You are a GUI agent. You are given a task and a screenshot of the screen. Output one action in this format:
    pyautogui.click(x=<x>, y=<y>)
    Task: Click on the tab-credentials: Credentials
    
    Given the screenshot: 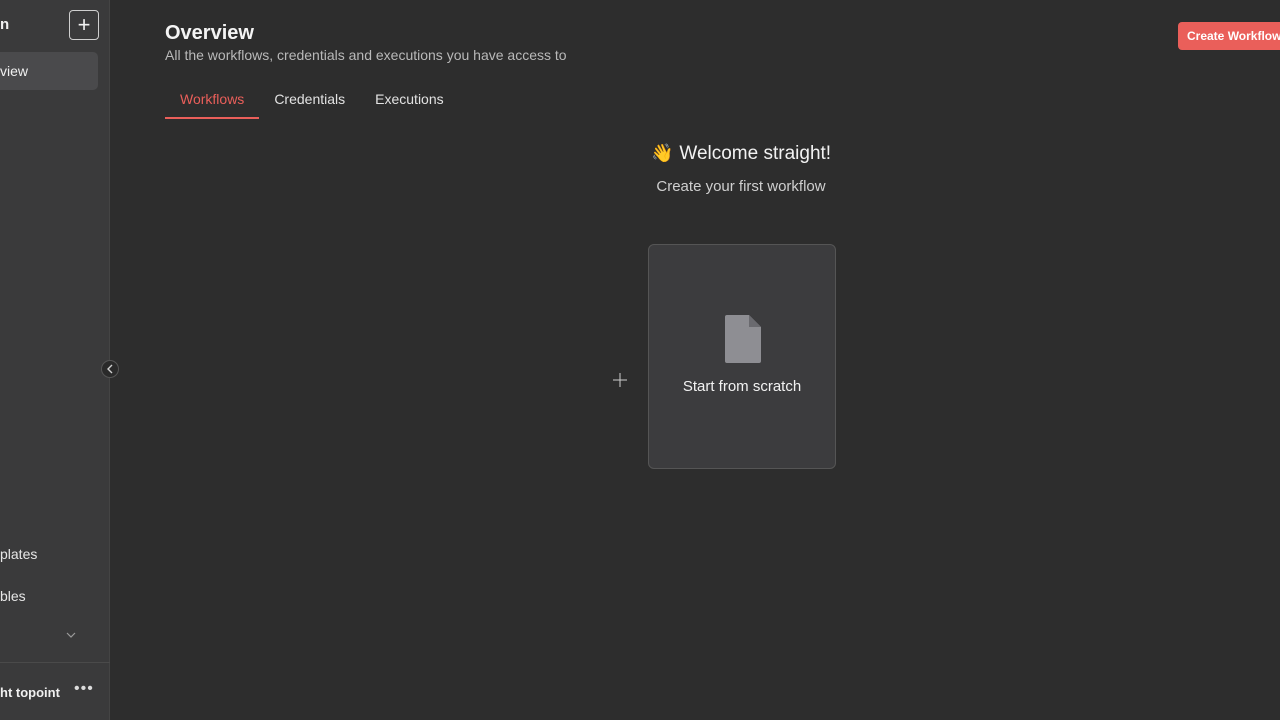 What is the action you would take?
    pyautogui.click(x=309, y=103)
    